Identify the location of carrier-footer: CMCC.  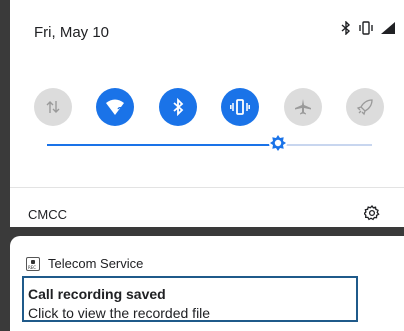
(207, 207).